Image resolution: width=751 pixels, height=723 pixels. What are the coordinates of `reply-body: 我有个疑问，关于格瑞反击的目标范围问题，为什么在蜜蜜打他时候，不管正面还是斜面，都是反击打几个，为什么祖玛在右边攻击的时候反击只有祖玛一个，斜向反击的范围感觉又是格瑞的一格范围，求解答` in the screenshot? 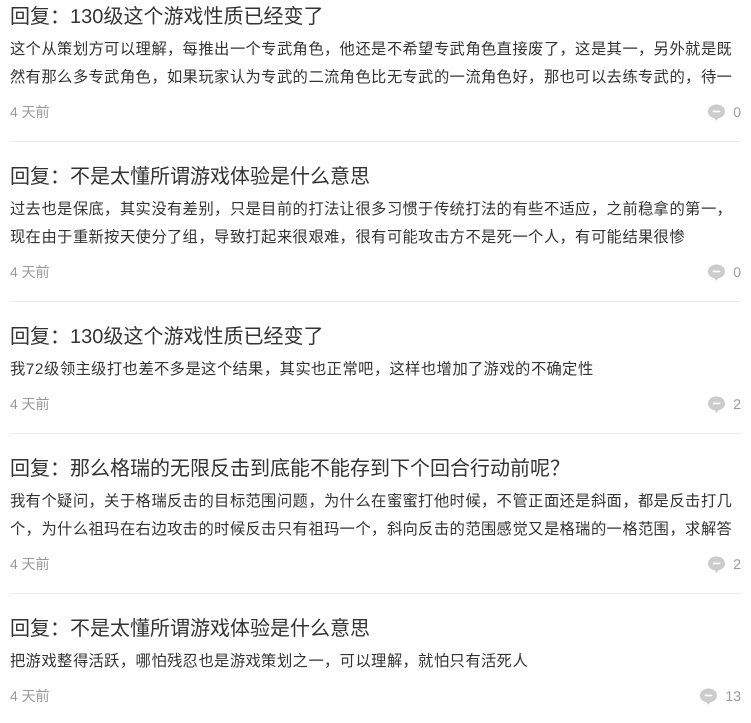 It's located at (372, 516).